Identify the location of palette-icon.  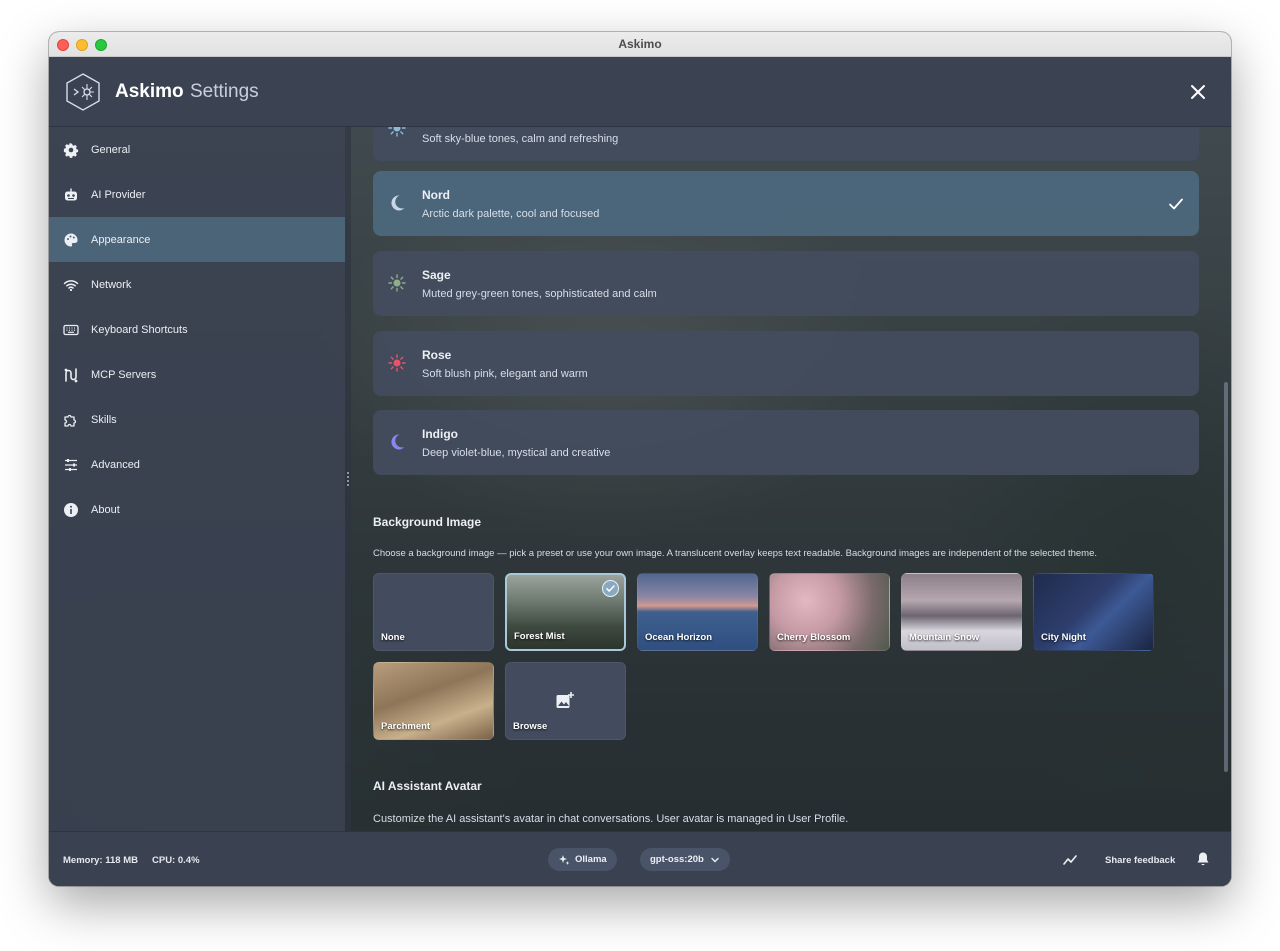
(71, 240).